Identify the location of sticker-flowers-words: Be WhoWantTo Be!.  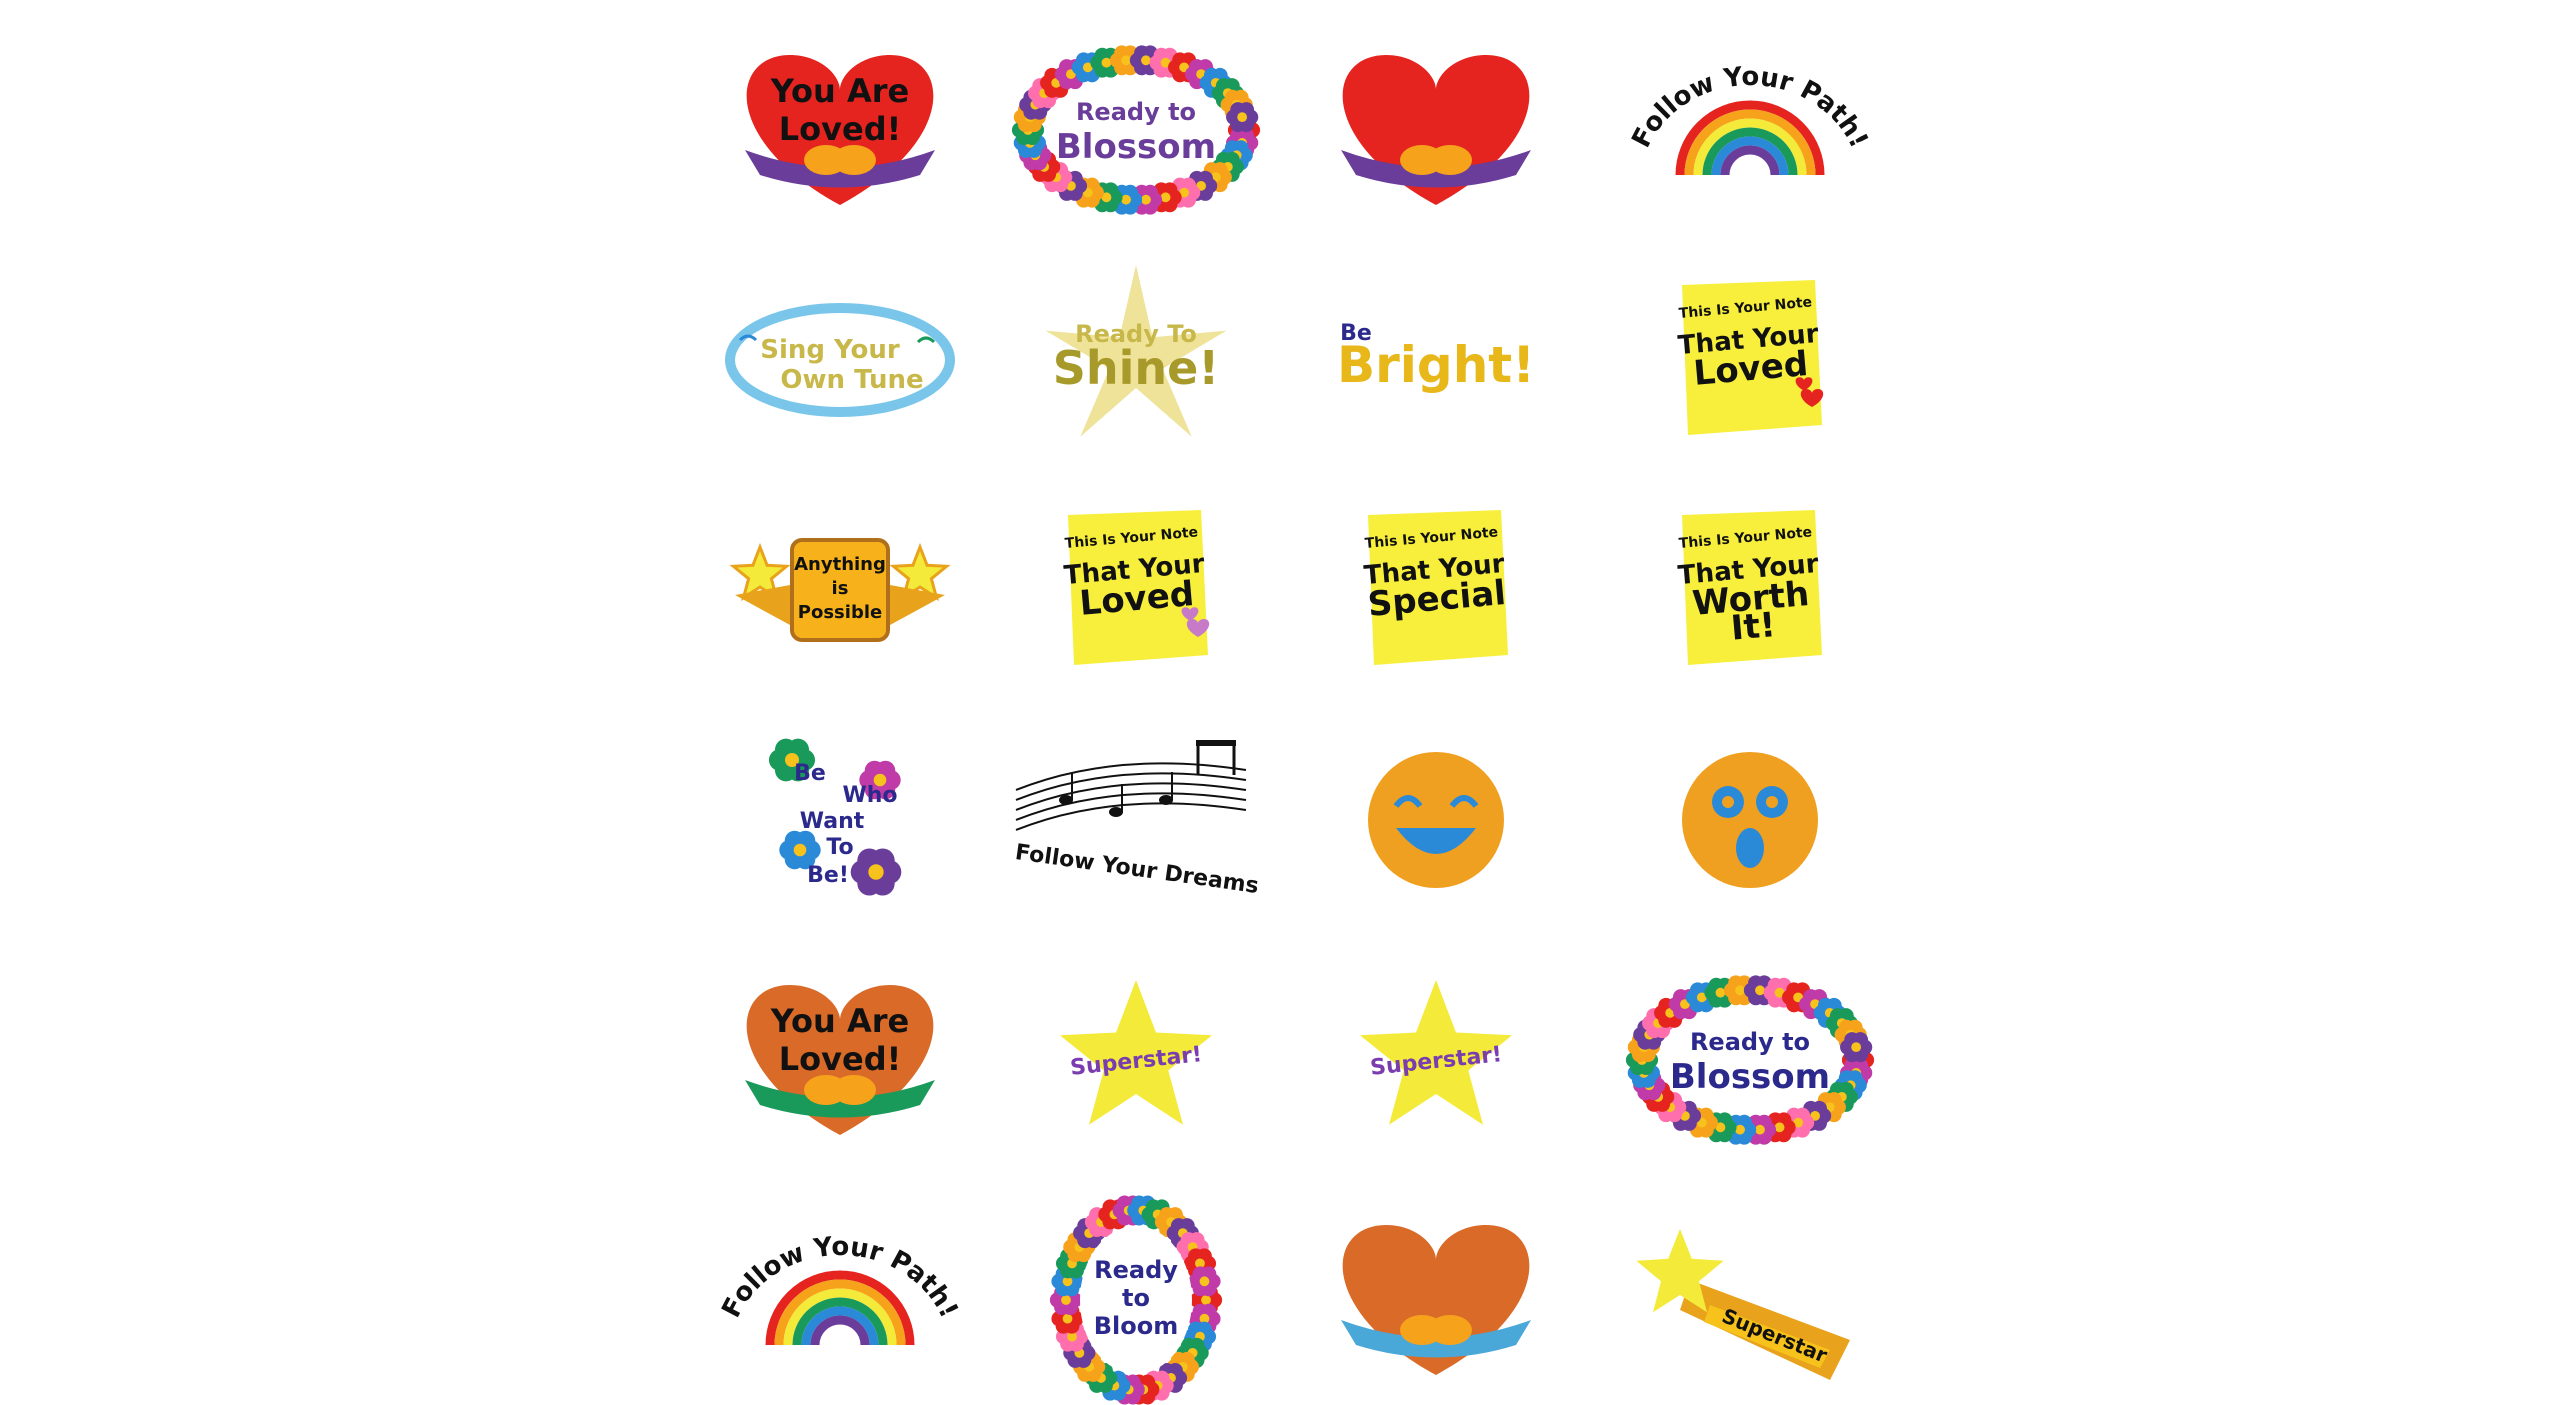
(835, 817).